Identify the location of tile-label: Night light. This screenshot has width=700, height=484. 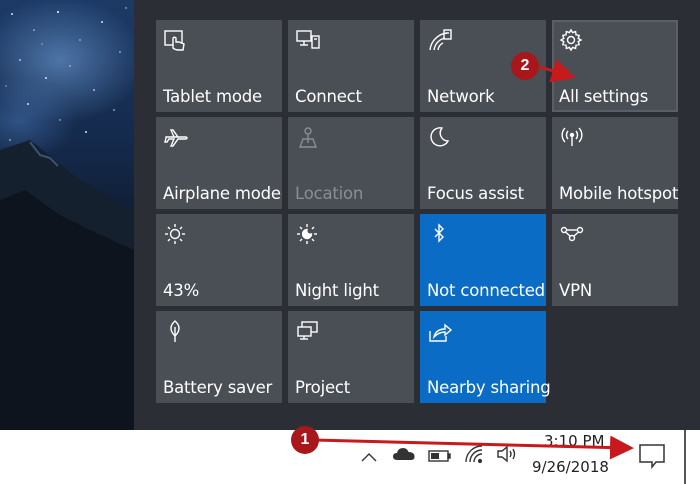
(337, 290).